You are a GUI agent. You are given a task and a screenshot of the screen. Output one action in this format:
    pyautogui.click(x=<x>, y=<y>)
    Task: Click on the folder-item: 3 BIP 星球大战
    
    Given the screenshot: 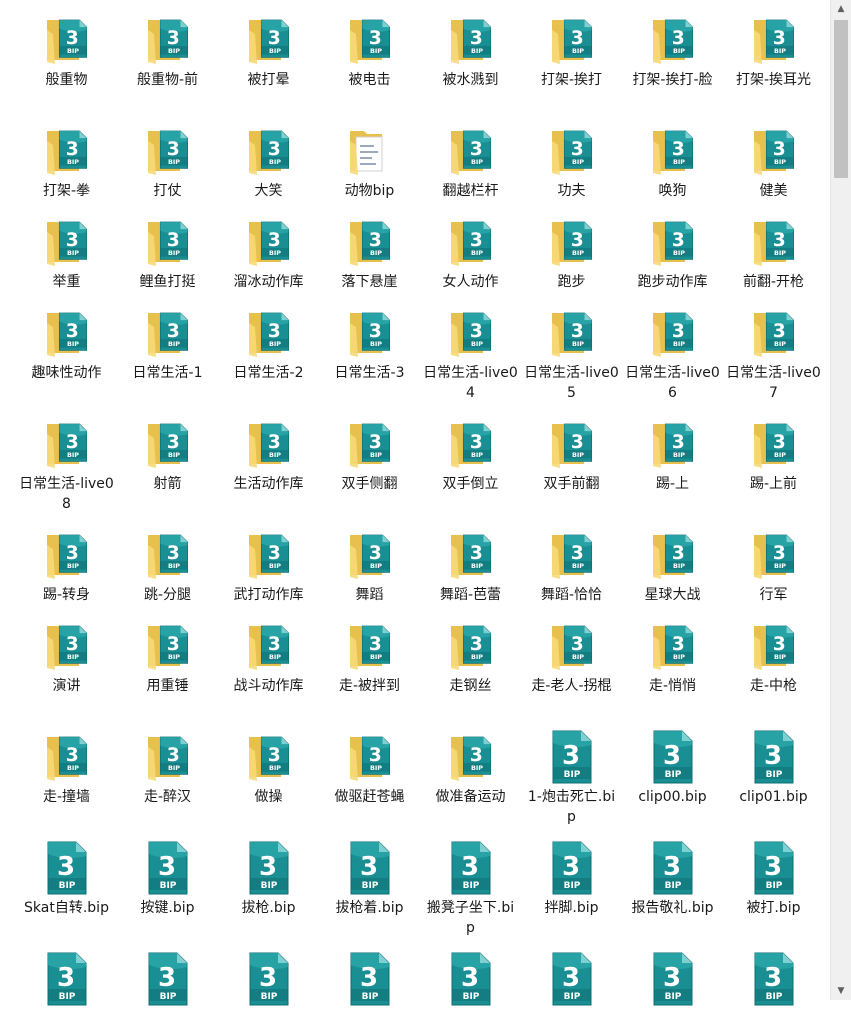 What is the action you would take?
    pyautogui.click(x=672, y=570)
    